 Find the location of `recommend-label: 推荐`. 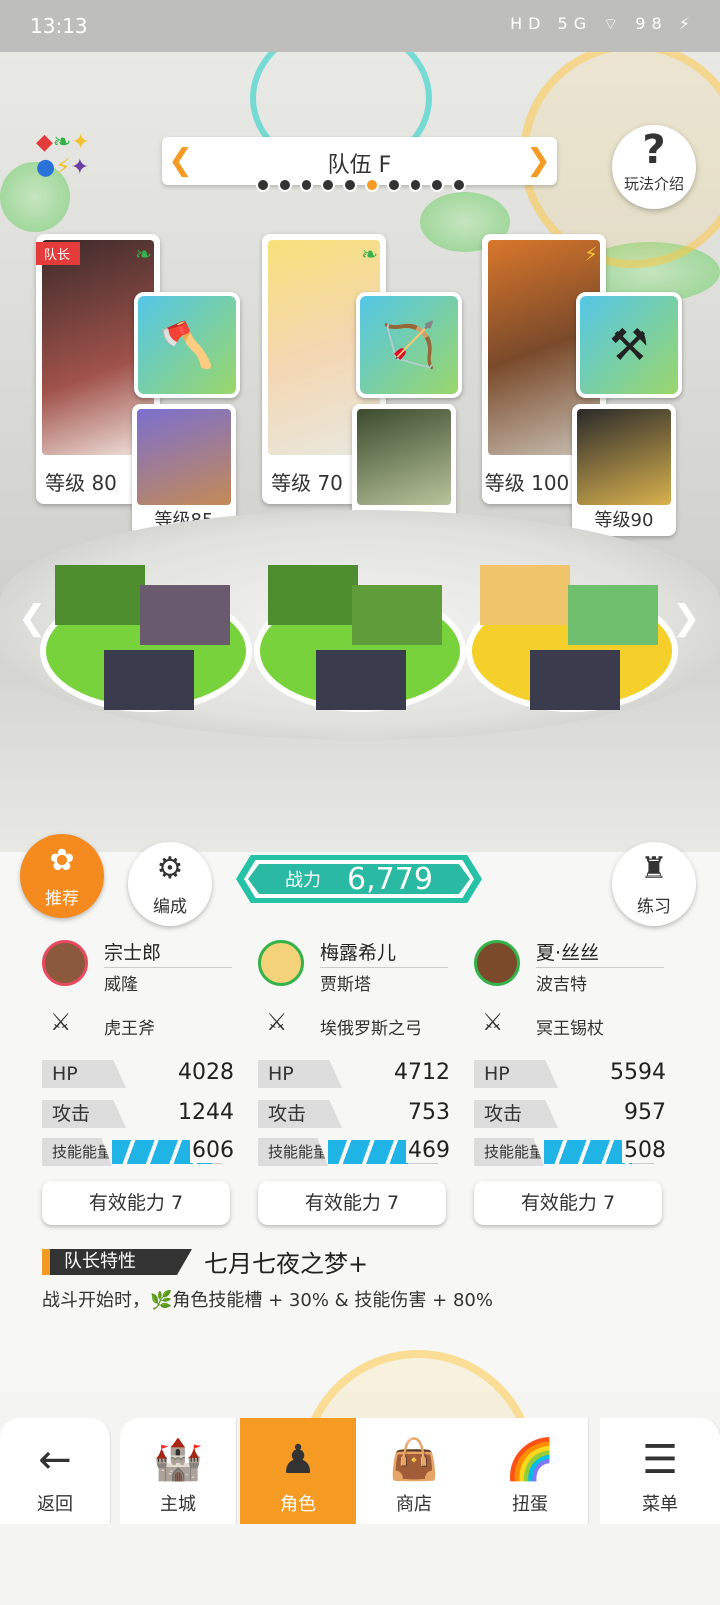

recommend-label: 推荐 is located at coordinates (62, 899).